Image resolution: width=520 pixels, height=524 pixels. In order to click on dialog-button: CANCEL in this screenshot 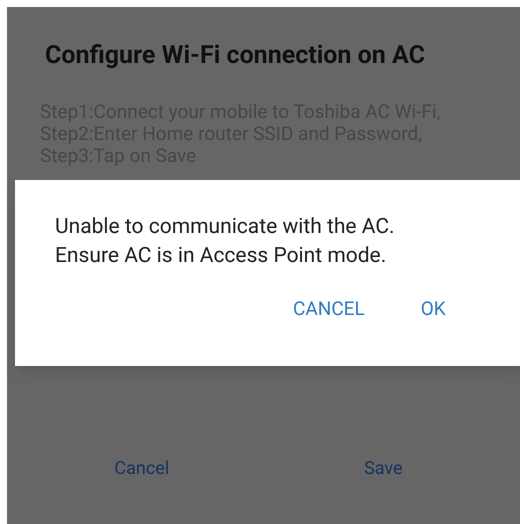, I will do `click(329, 309)`.